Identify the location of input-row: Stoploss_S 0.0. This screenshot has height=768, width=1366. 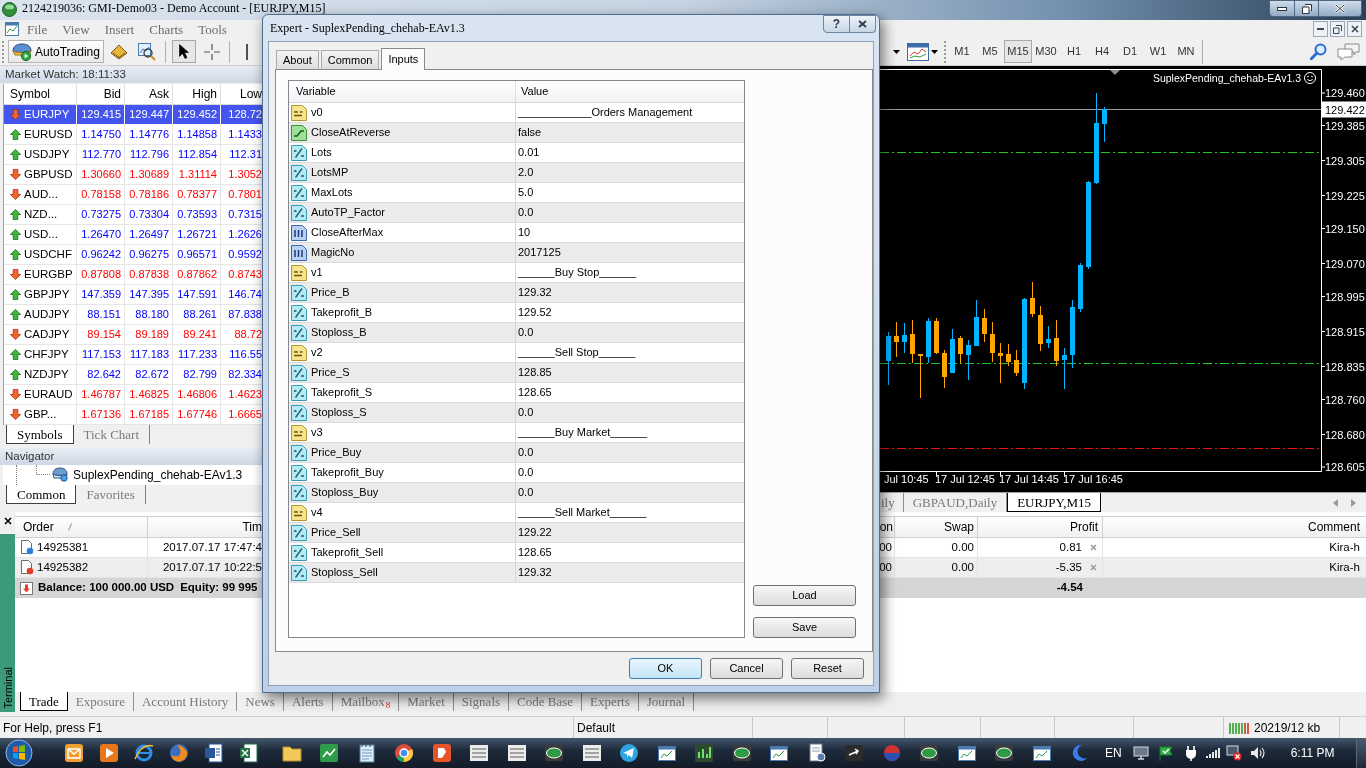
(516, 413).